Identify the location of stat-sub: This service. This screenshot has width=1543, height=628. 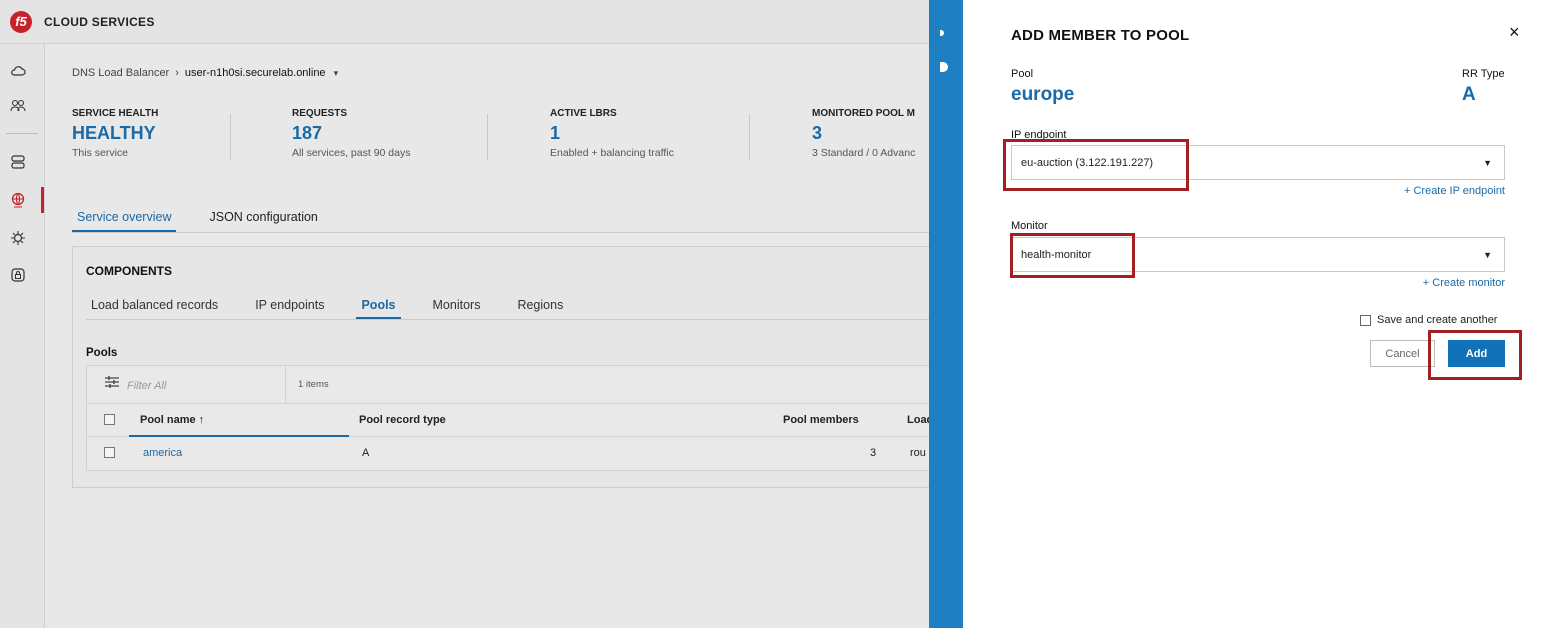
(100, 153).